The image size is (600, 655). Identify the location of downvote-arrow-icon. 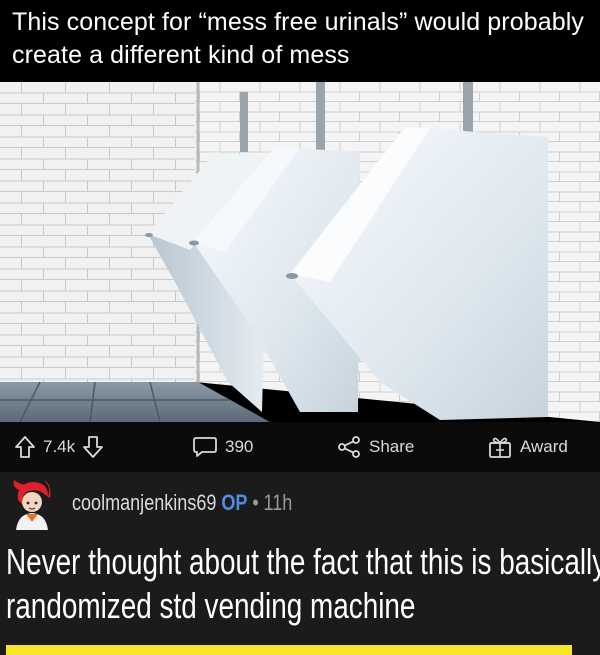
(93, 447).